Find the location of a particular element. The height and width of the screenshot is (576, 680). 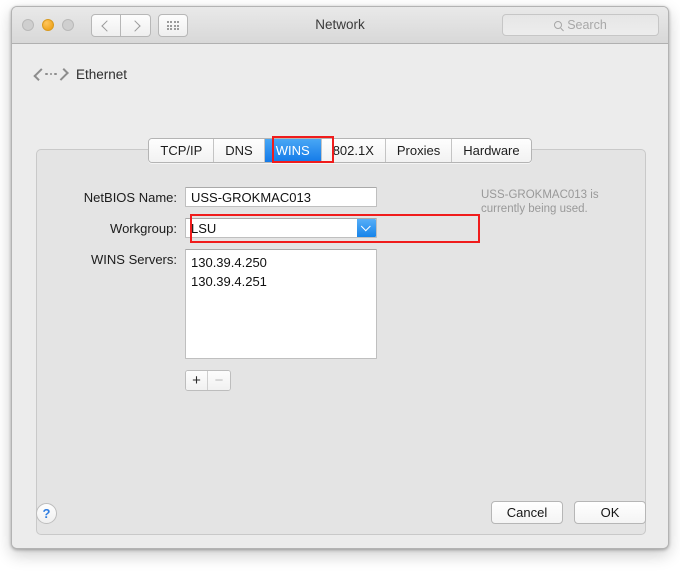

wins-servers-list: 130.39.4.250 130.39.4.251 is located at coordinates (281, 304).